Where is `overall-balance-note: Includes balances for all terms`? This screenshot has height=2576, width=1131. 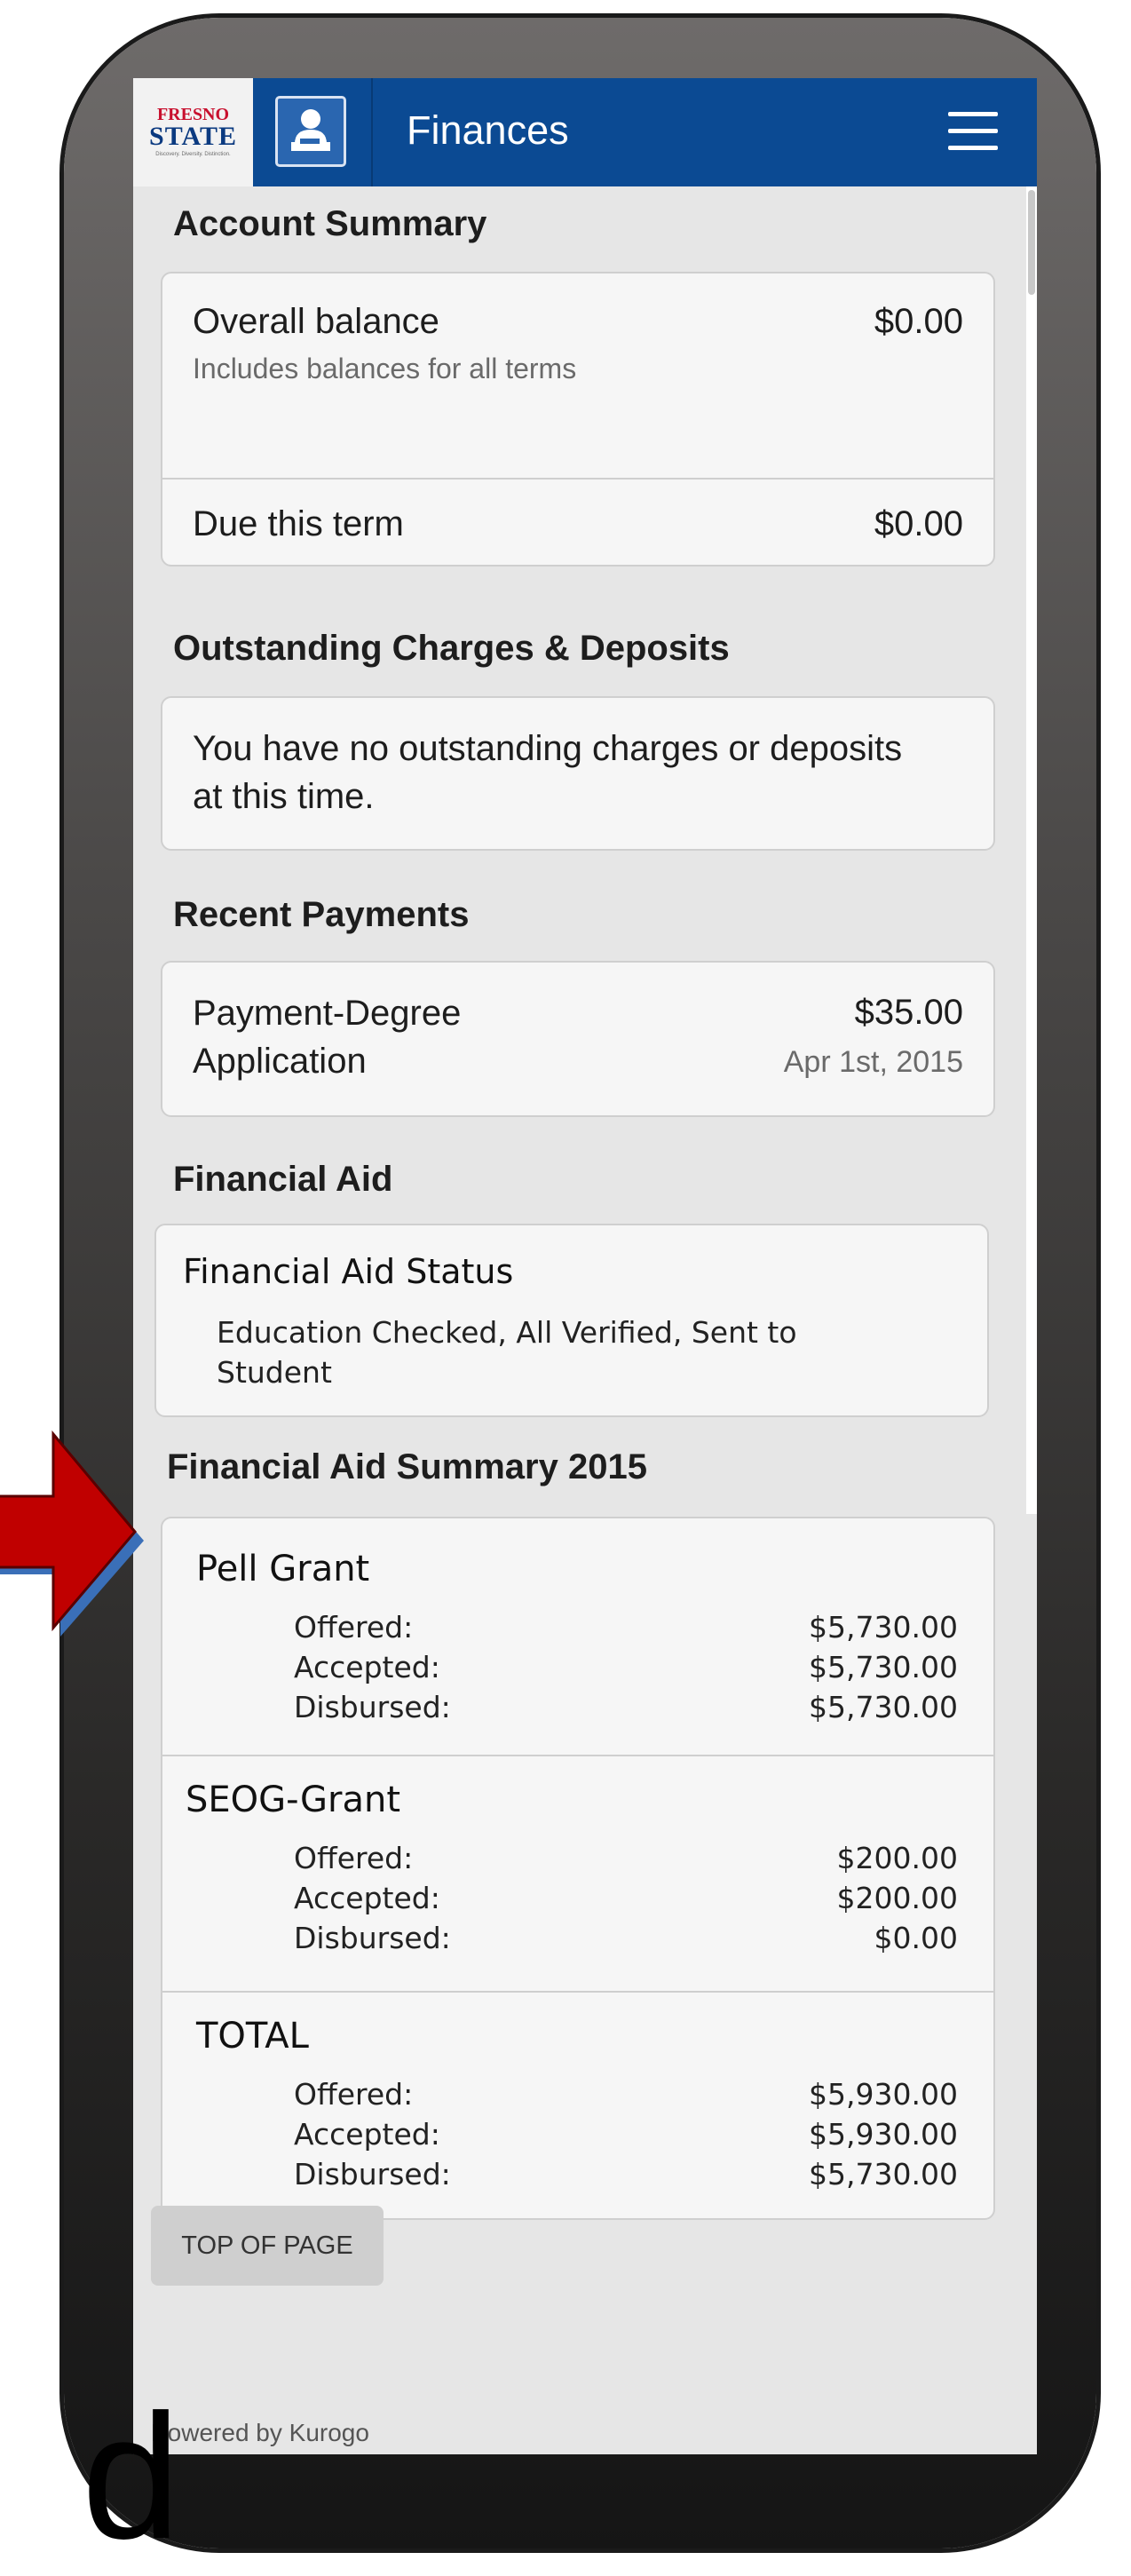 overall-balance-note: Includes balances for all terms is located at coordinates (385, 369).